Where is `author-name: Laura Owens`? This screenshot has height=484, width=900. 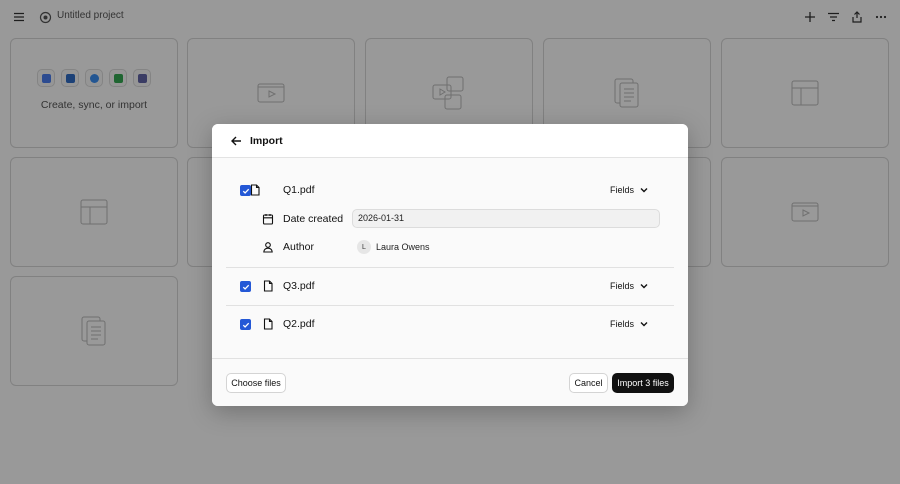
author-name: Laura Owens is located at coordinates (403, 247).